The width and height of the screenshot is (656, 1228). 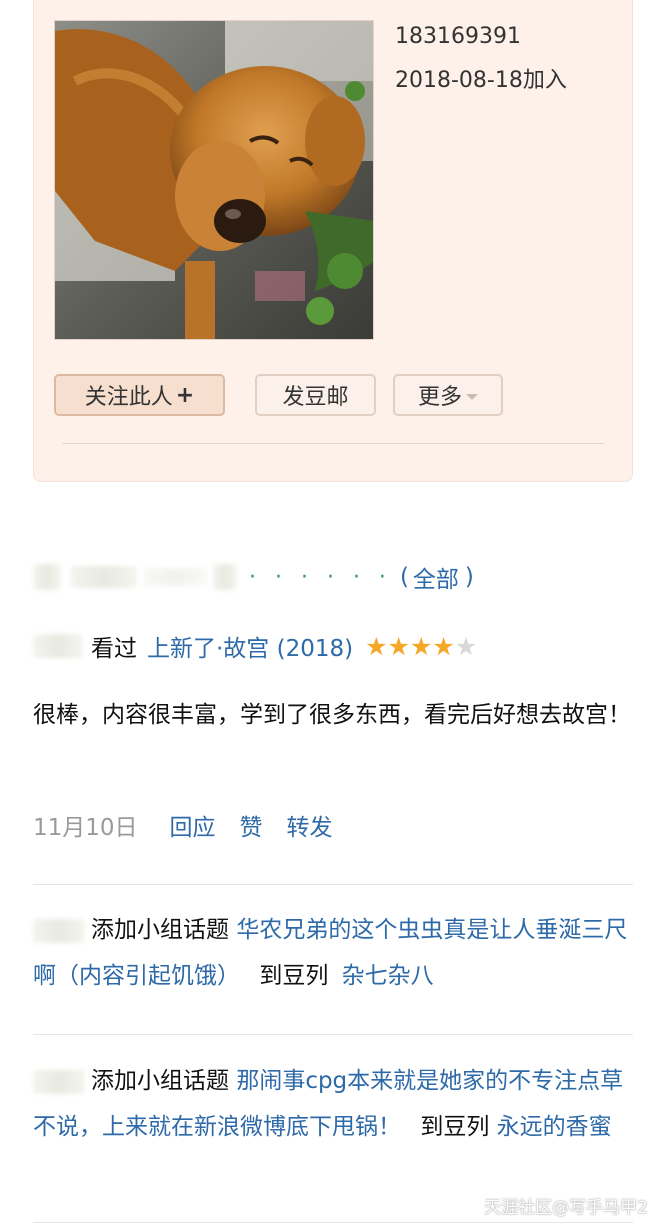 What do you see at coordinates (114, 649) in the screenshot?
I see `activity-verb: 看过` at bounding box center [114, 649].